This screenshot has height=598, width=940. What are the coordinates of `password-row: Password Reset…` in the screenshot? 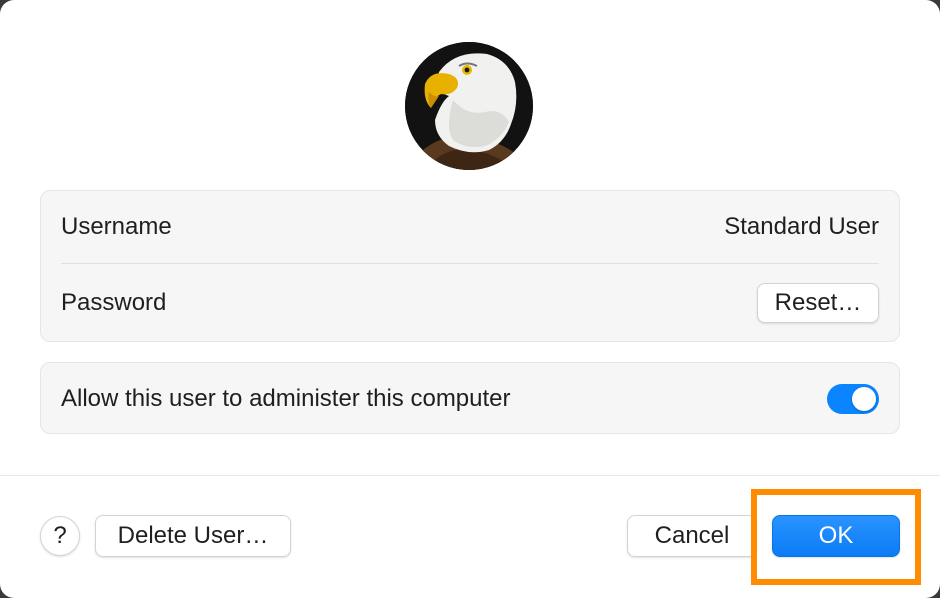 It's located at (470, 303).